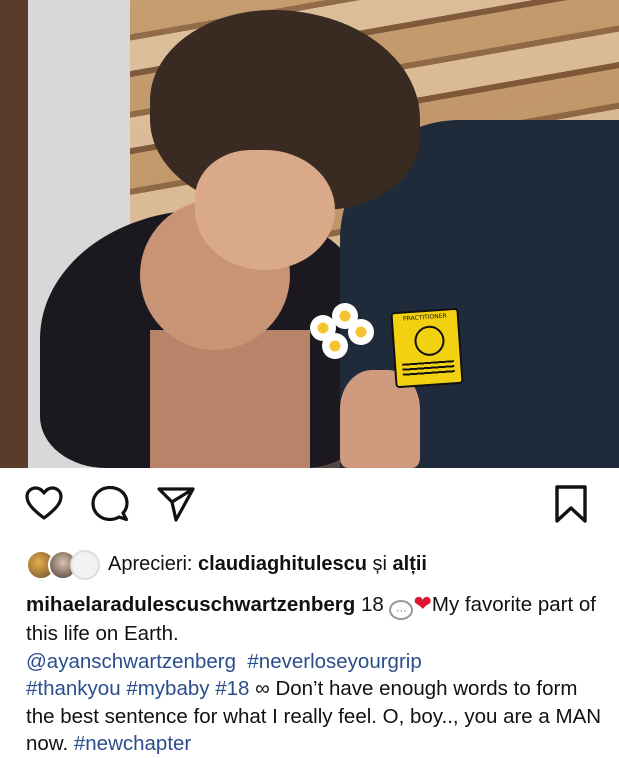 Image resolution: width=619 pixels, height=758 pixels. What do you see at coordinates (64, 564) in the screenshot?
I see `liker-avatars` at bounding box center [64, 564].